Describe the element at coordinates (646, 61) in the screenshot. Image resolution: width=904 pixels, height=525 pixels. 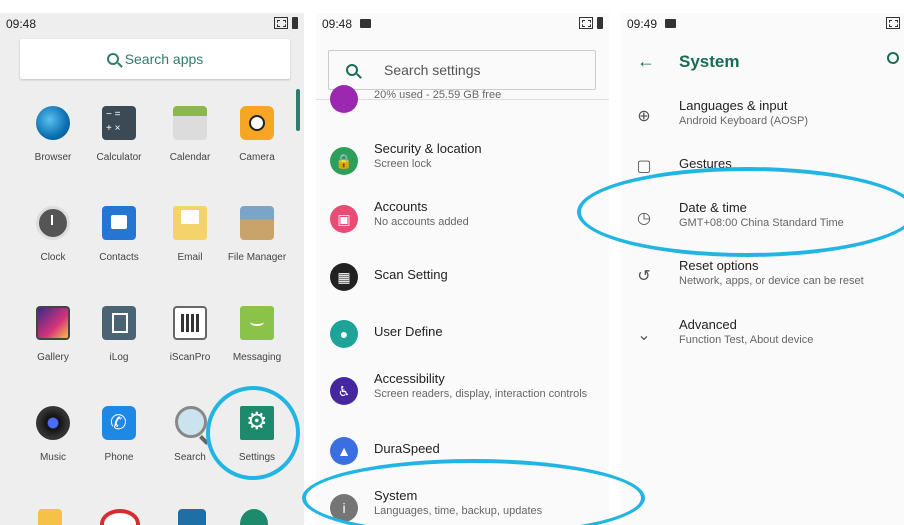
I see `back-arrow-icon: ←` at that location.